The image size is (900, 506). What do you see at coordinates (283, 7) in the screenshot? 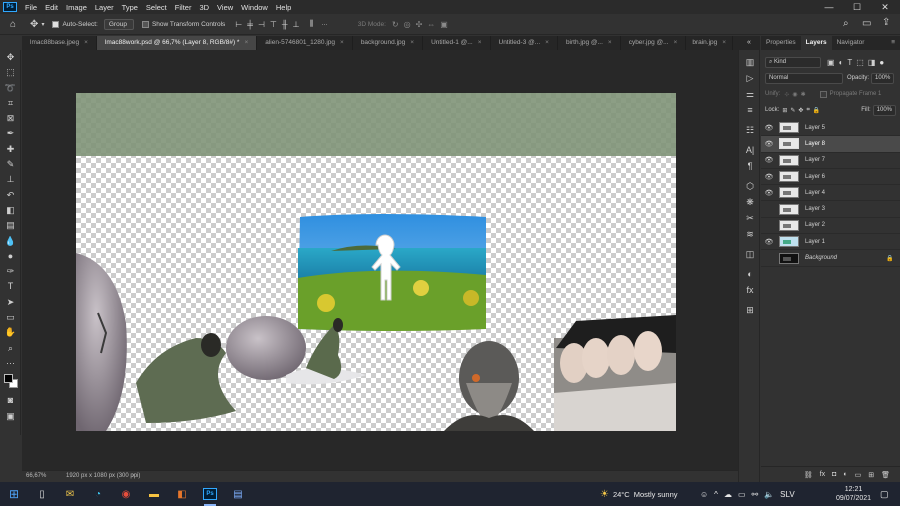
I see `menu-help: Help` at bounding box center [283, 7].